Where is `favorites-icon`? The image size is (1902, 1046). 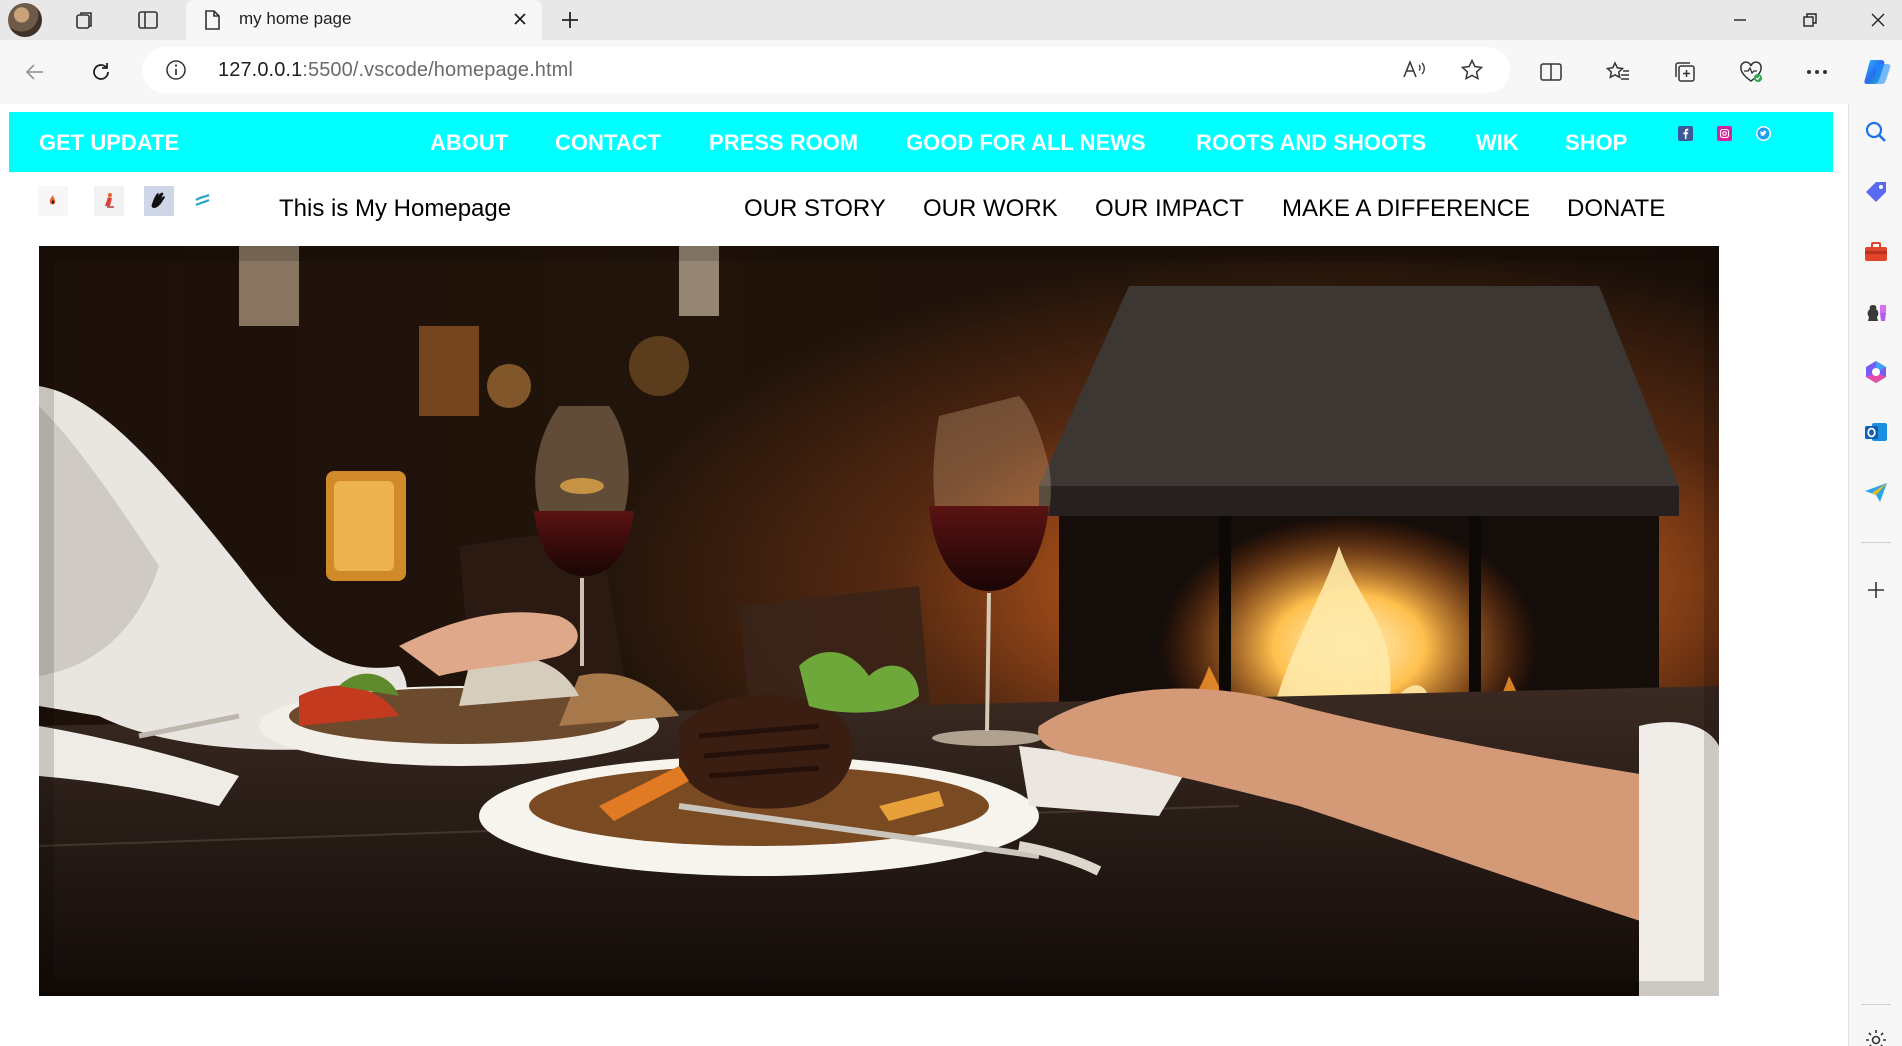 favorites-icon is located at coordinates (1618, 72).